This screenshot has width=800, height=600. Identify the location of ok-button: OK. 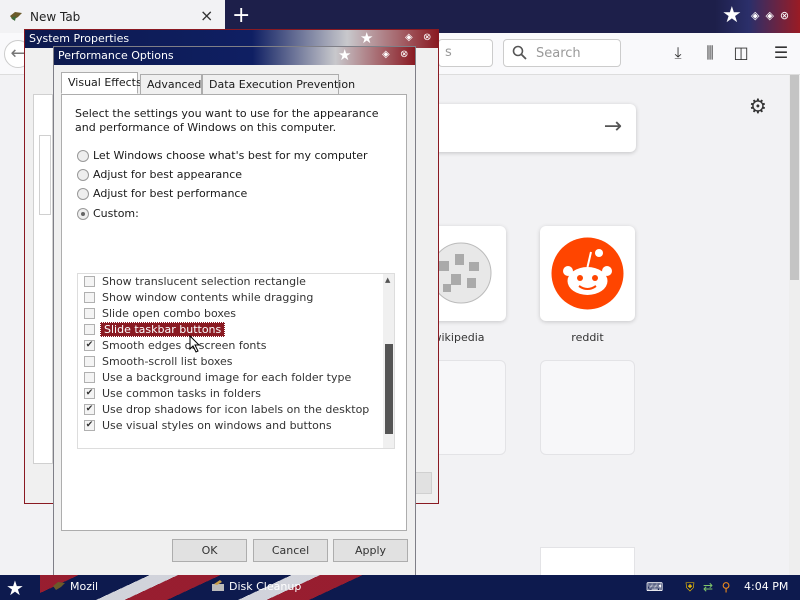
(209, 550).